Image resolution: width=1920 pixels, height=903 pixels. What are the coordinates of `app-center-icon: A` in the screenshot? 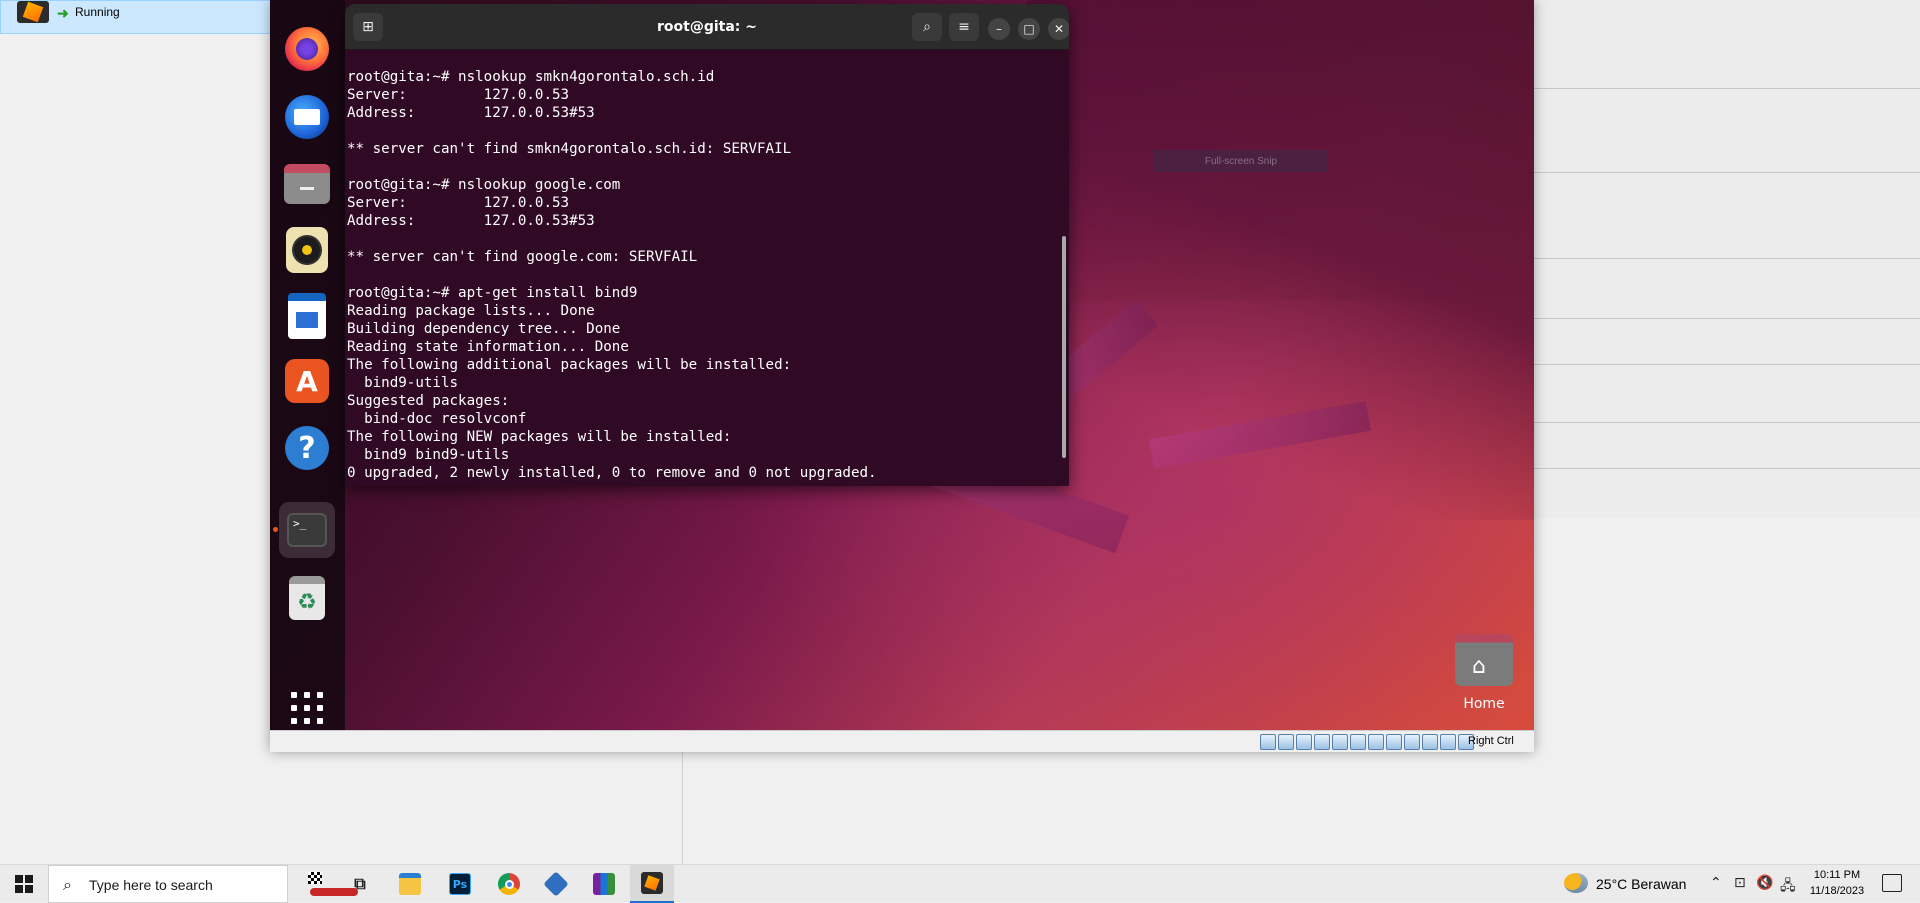 It's located at (307, 381).